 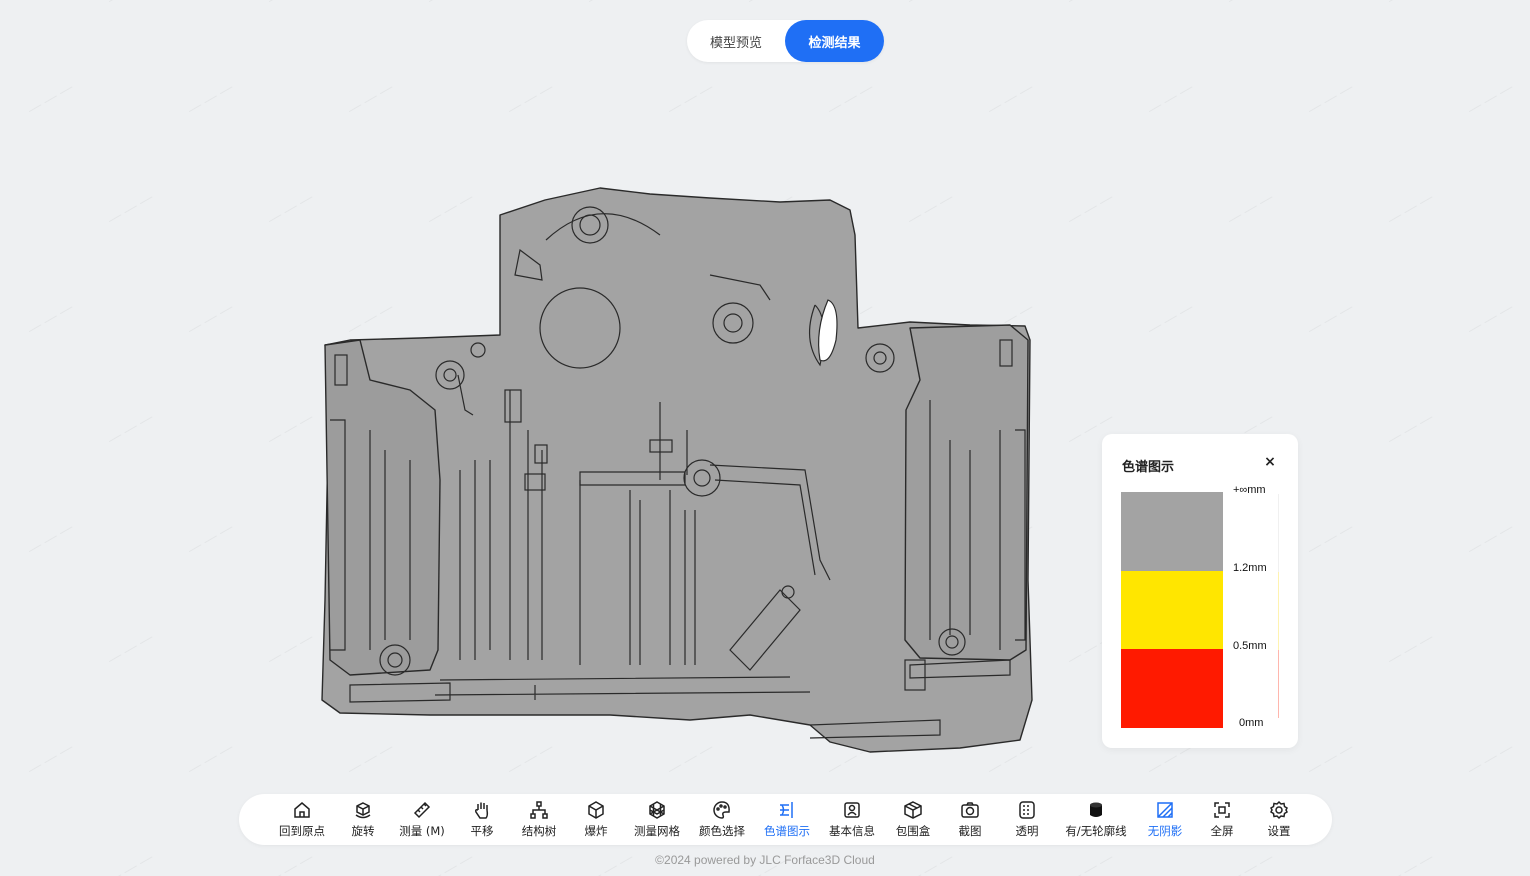 What do you see at coordinates (1279, 831) in the screenshot?
I see `toolbar-label: 设置` at bounding box center [1279, 831].